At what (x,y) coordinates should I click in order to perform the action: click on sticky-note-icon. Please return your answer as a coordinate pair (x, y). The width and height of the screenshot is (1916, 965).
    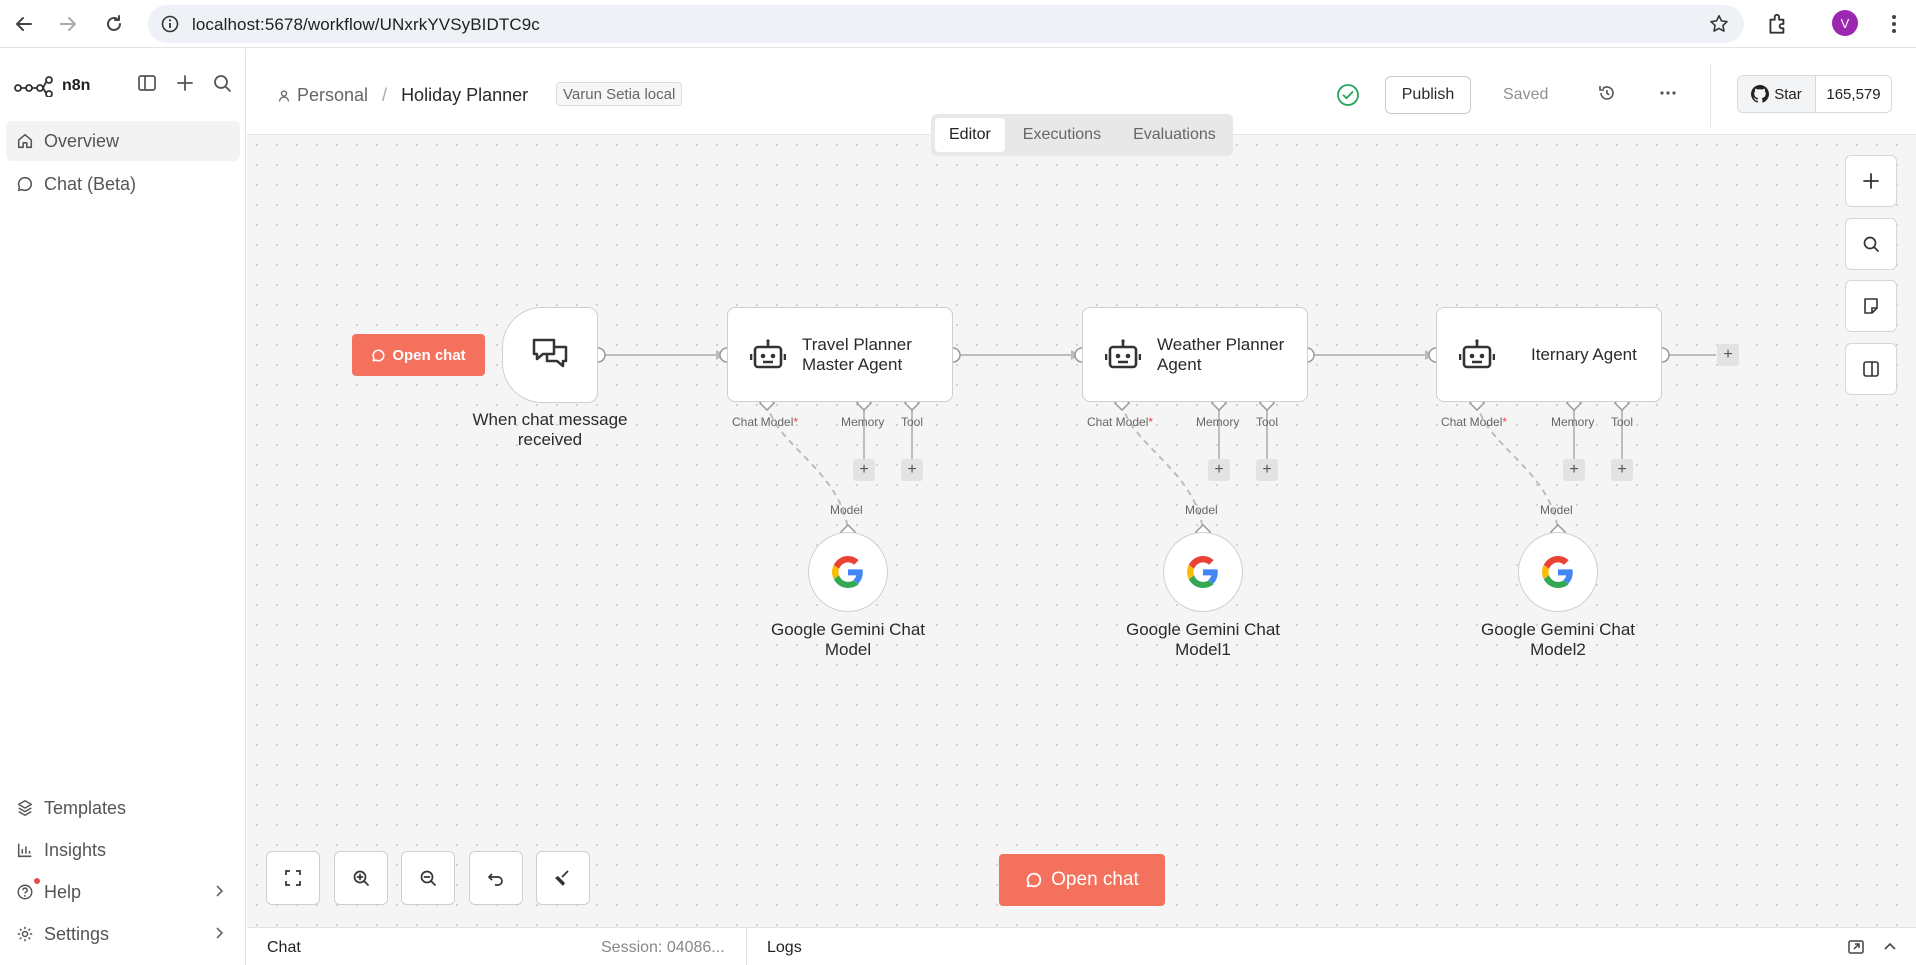
    Looking at the image, I should click on (1871, 306).